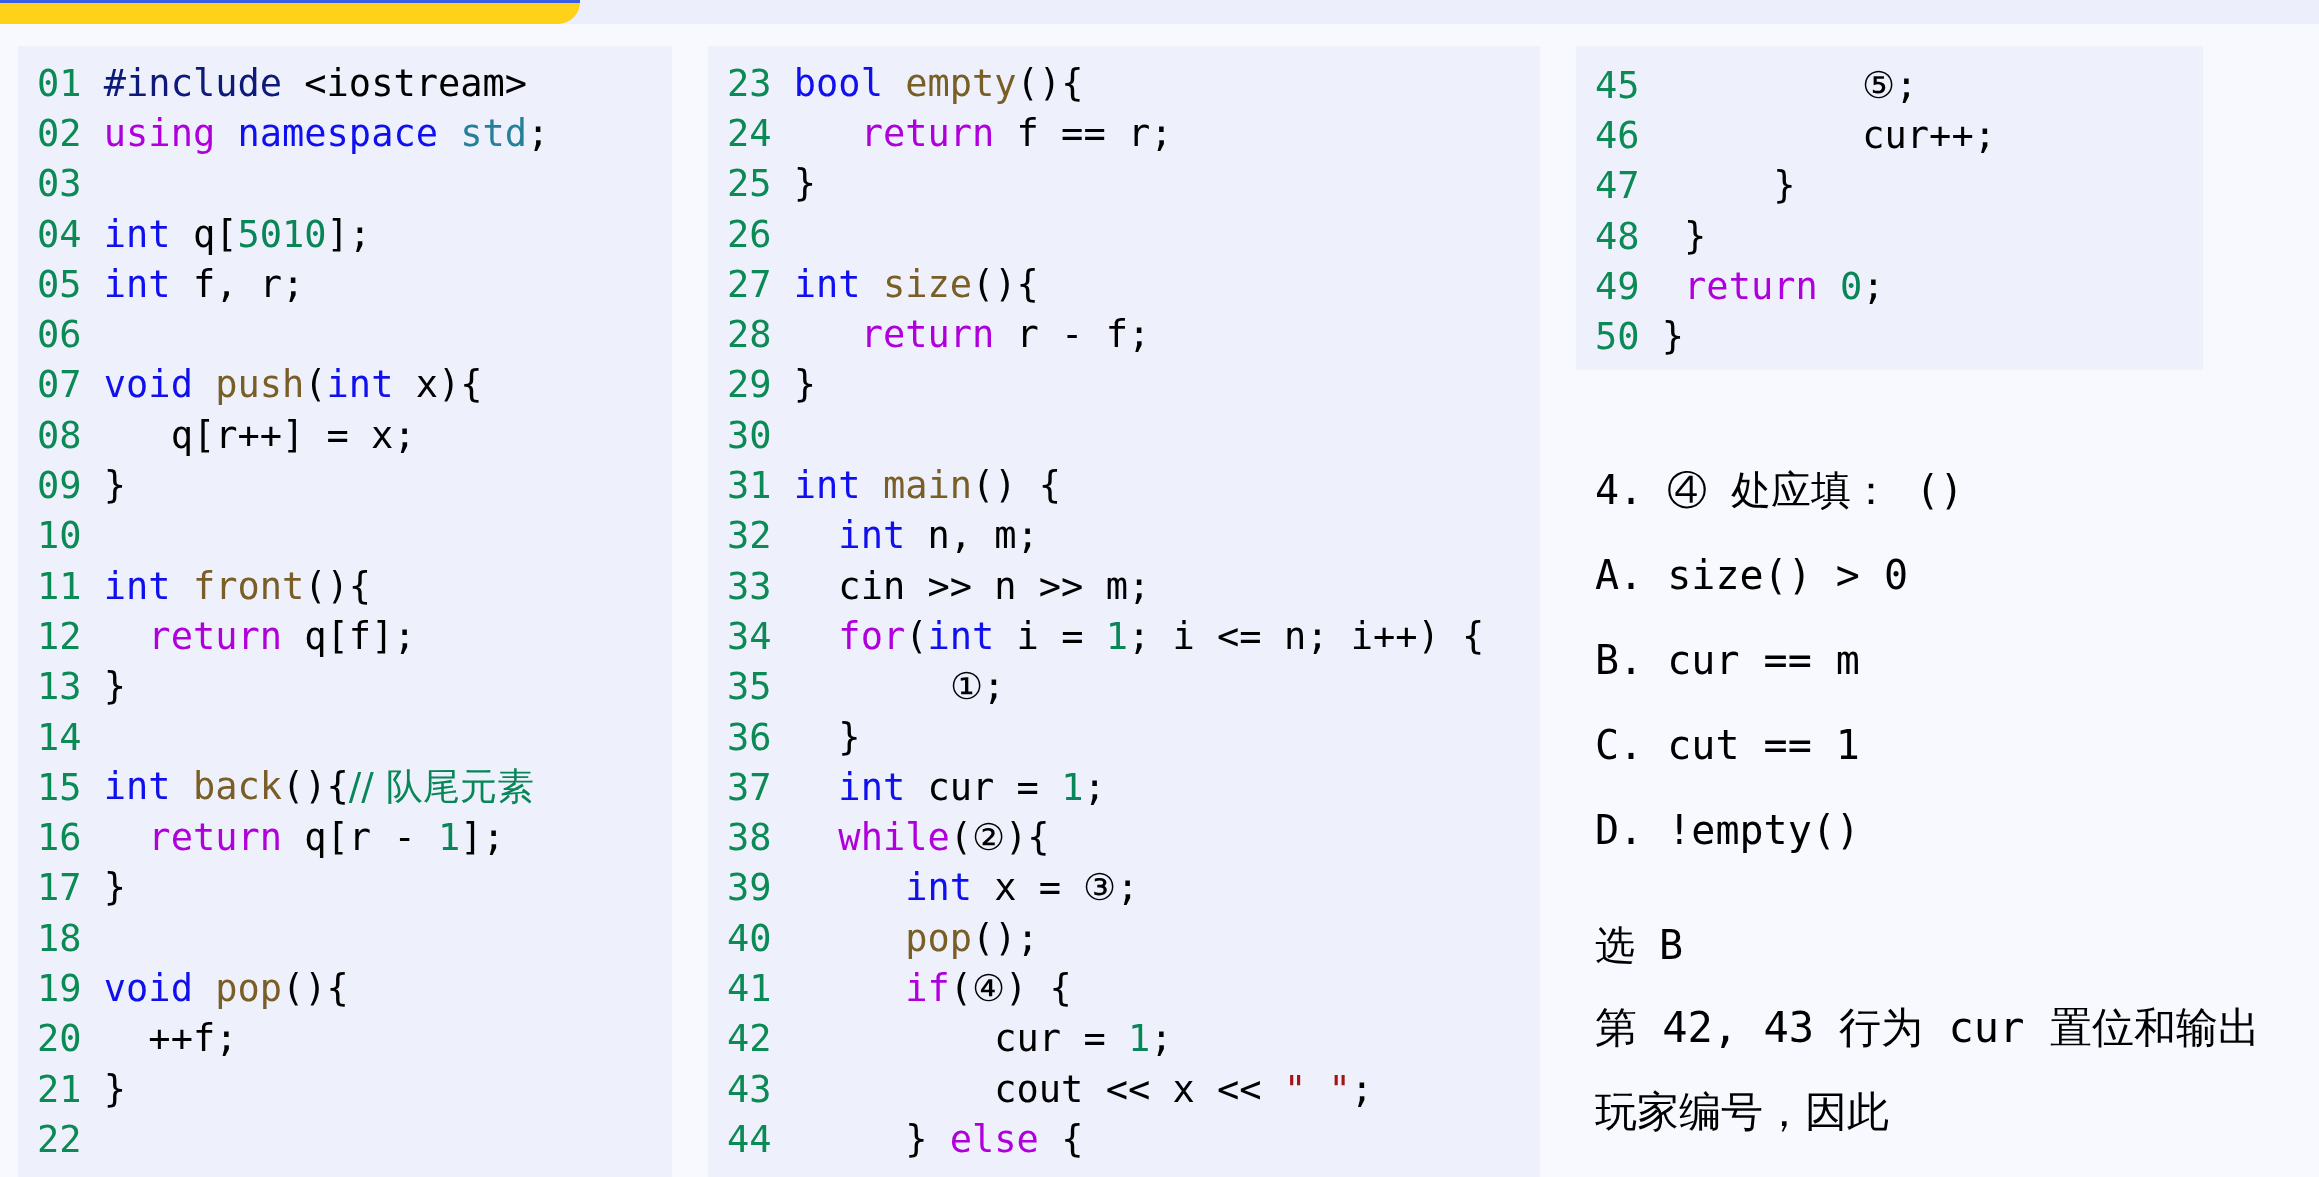 The width and height of the screenshot is (2319, 1177). Describe the element at coordinates (237, 234) in the screenshot. I see `code-line: int q[5010];` at that location.